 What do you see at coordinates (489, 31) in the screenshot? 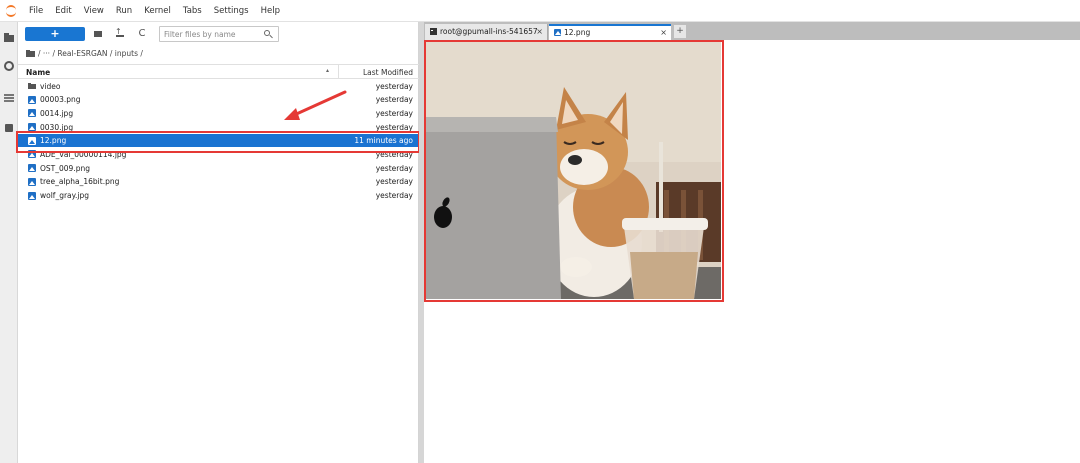
I see `tab-label: root@gpumall-ins-541657` at bounding box center [489, 31].